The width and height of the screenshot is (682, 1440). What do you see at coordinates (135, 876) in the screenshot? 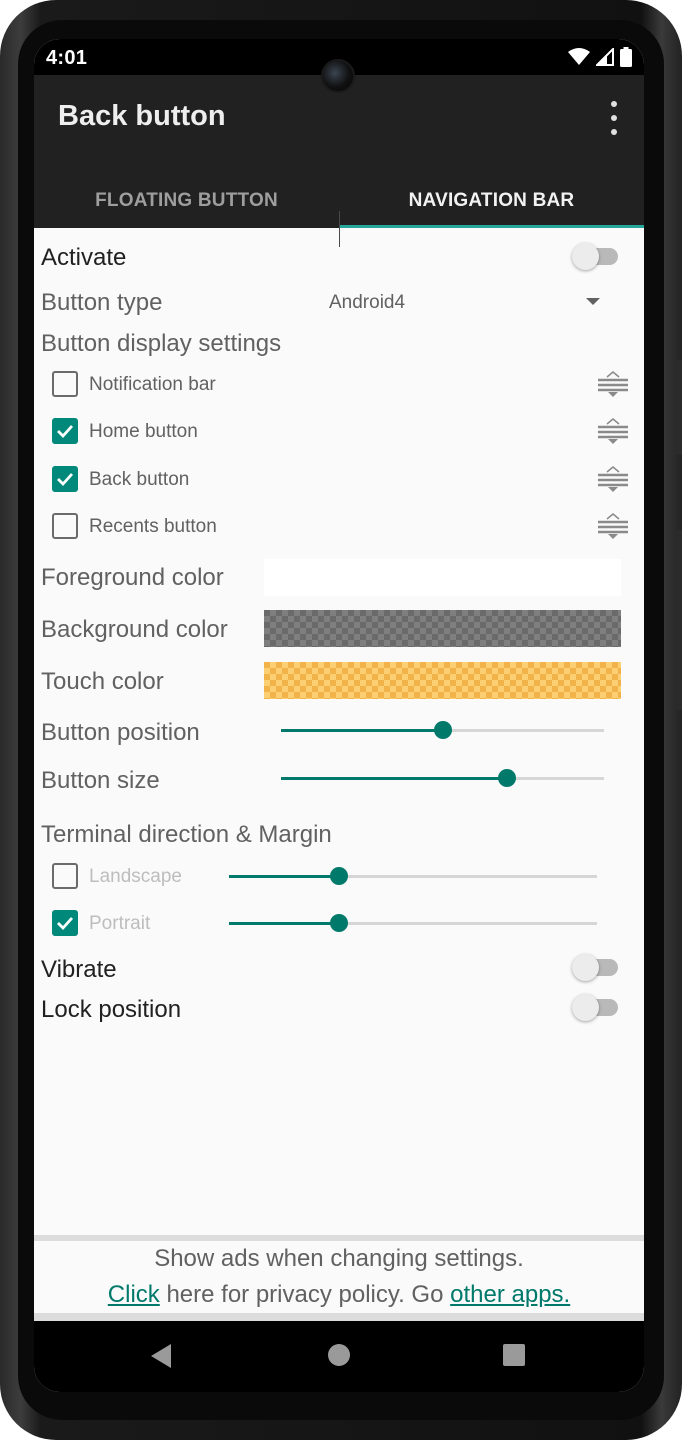
I see `landscape-label: Landscape` at bounding box center [135, 876].